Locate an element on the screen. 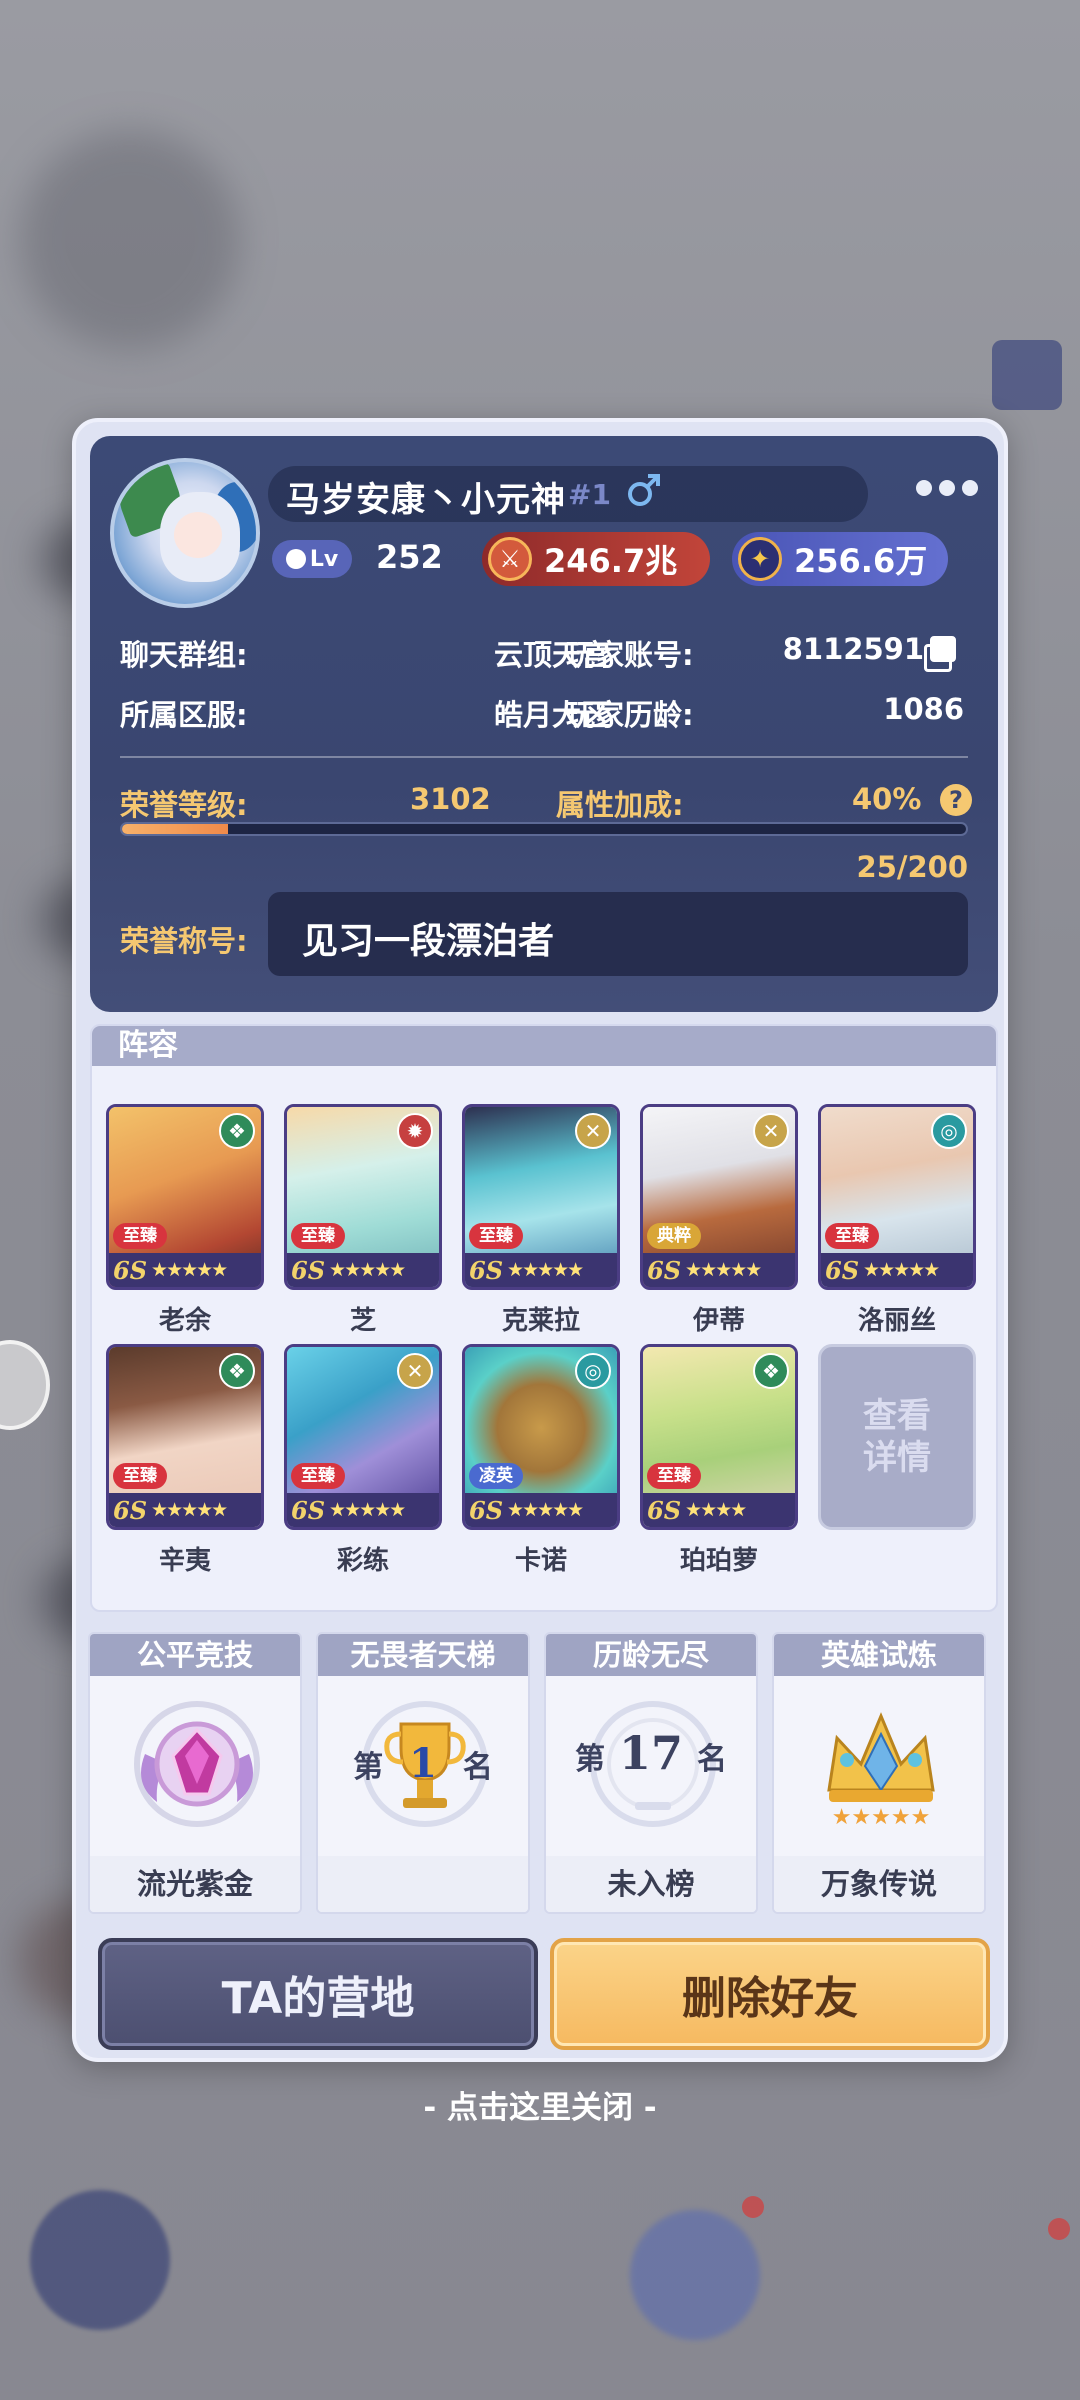  hero-card: ◎ 至臻 6S ★★★★★ 洛丽丝 is located at coordinates (897, 1220).